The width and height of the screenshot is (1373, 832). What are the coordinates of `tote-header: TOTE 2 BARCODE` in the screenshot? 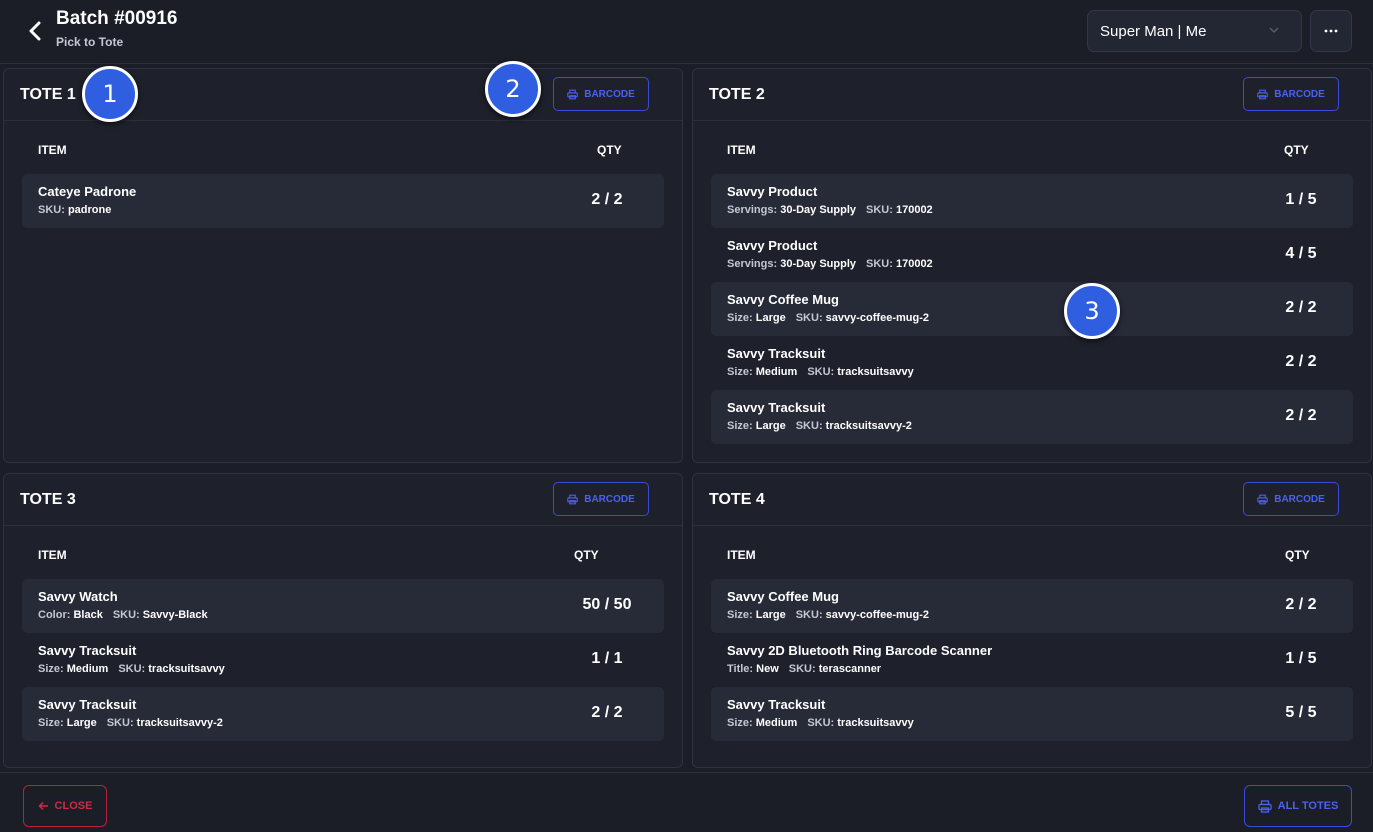 It's located at (1032, 95).